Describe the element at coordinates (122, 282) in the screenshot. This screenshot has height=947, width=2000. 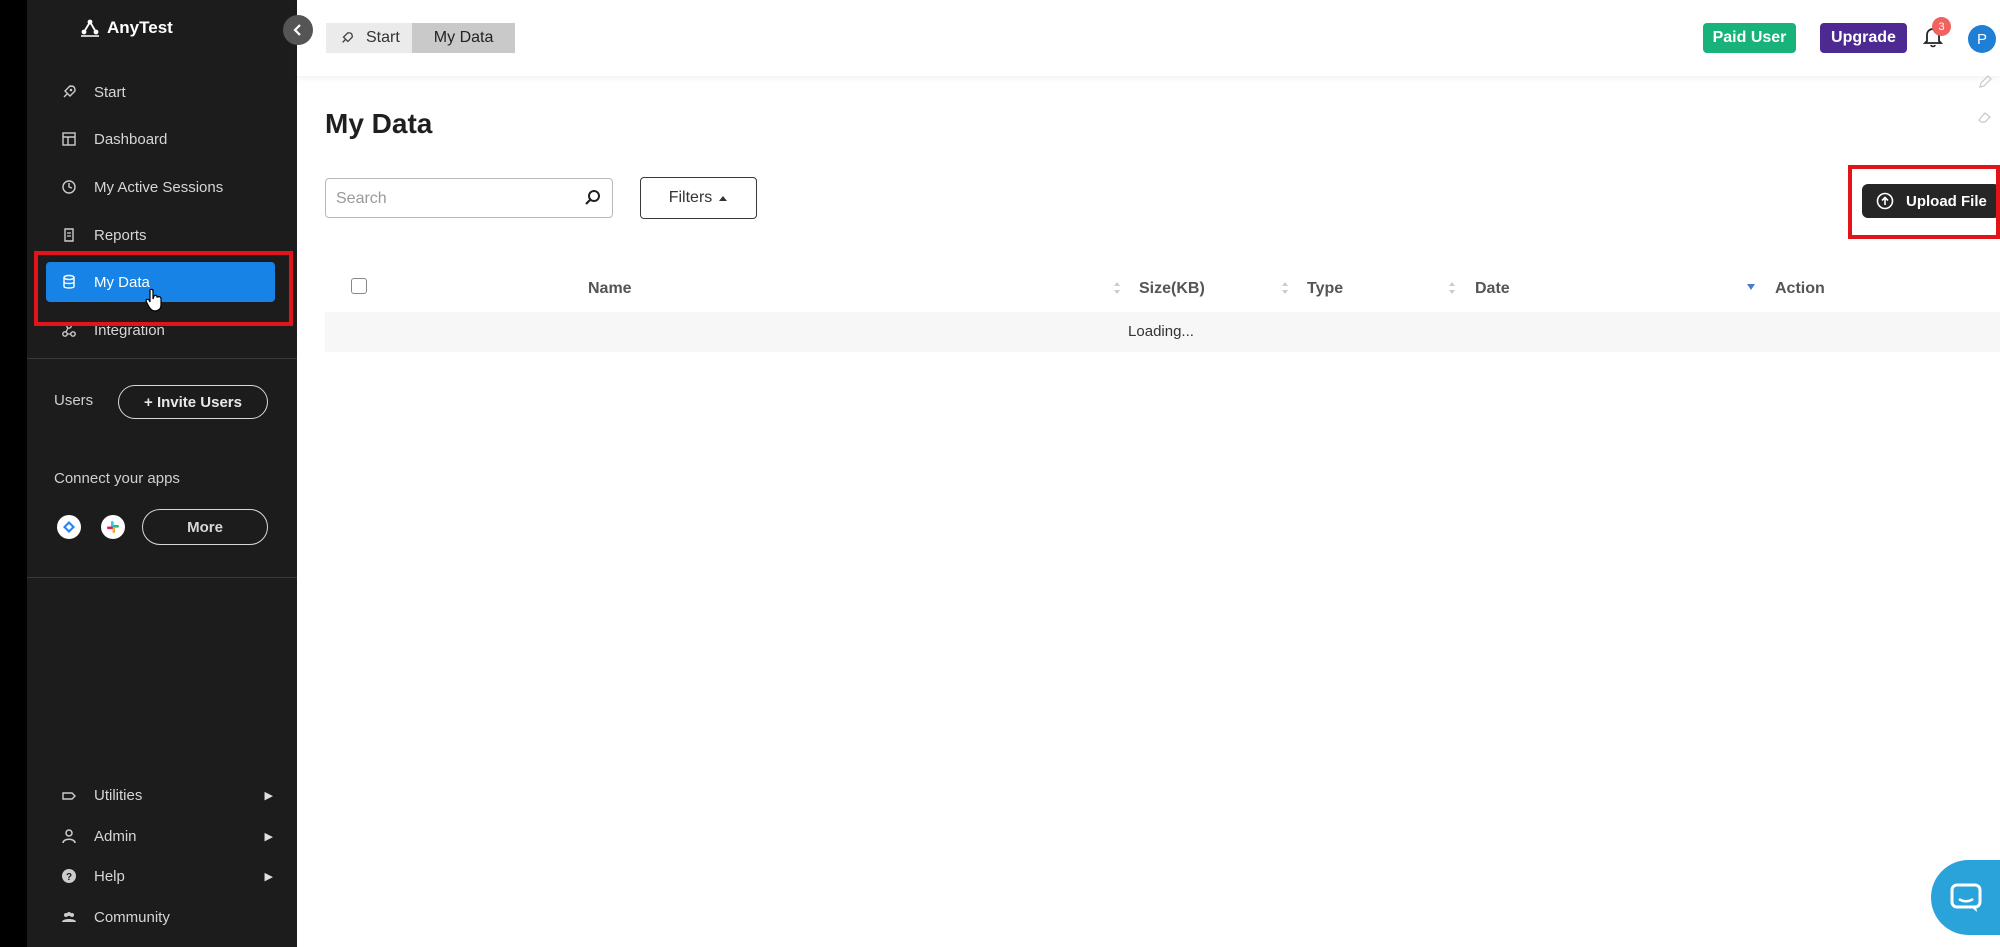
I see `sidebar-item-label: My Data` at that location.